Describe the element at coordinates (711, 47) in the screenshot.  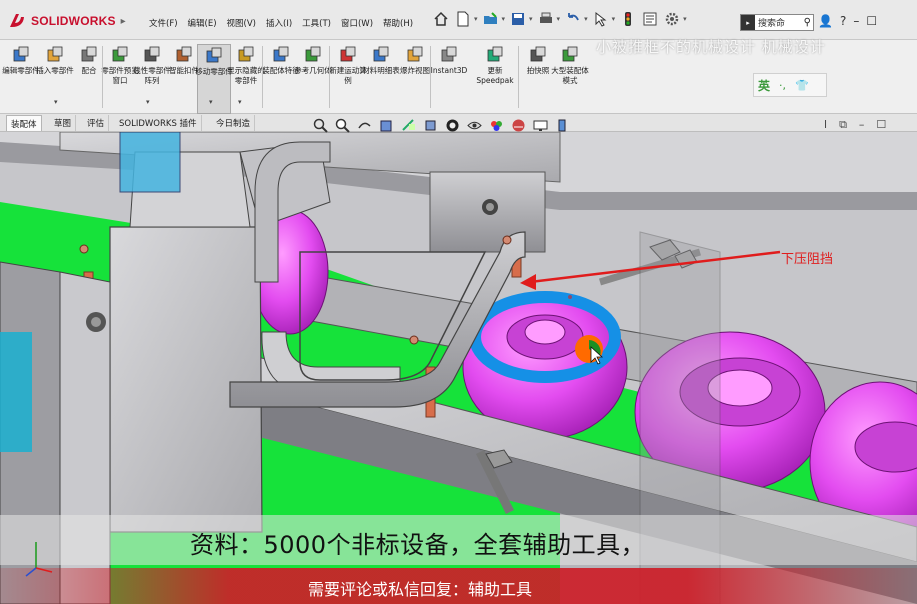
I see `video-watermark: 小被推框不的机械设计 机械设计` at that location.